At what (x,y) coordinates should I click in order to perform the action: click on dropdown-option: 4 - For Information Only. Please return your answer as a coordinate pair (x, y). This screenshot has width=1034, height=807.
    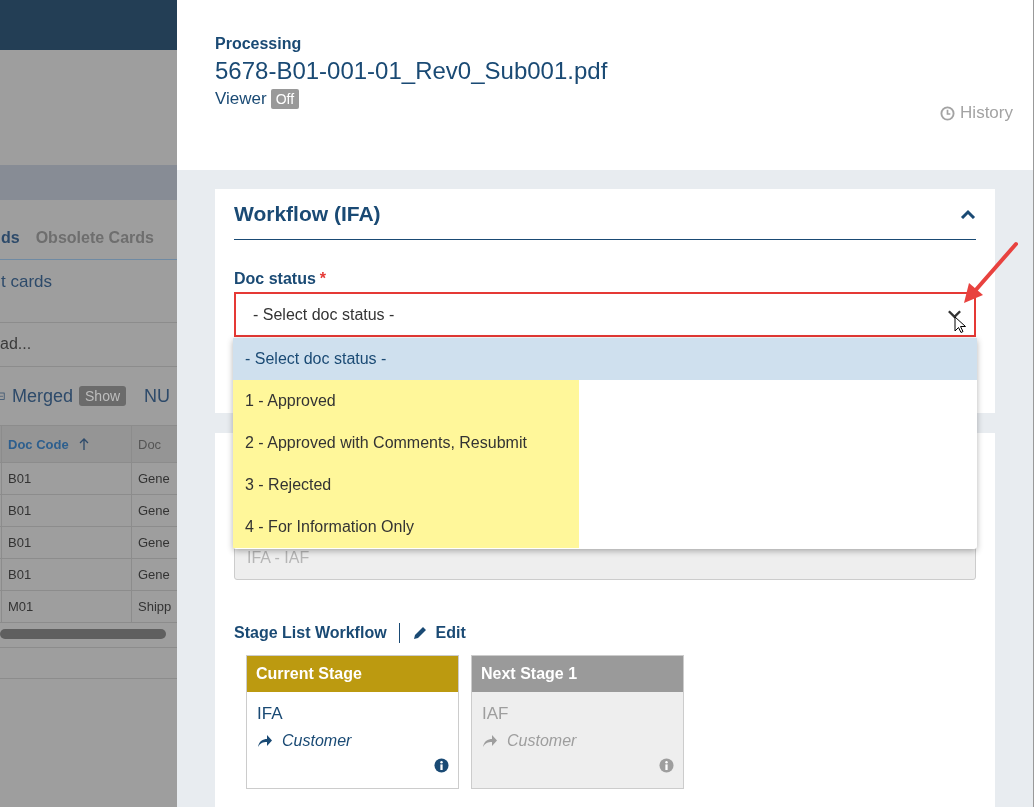
    Looking at the image, I should click on (406, 527).